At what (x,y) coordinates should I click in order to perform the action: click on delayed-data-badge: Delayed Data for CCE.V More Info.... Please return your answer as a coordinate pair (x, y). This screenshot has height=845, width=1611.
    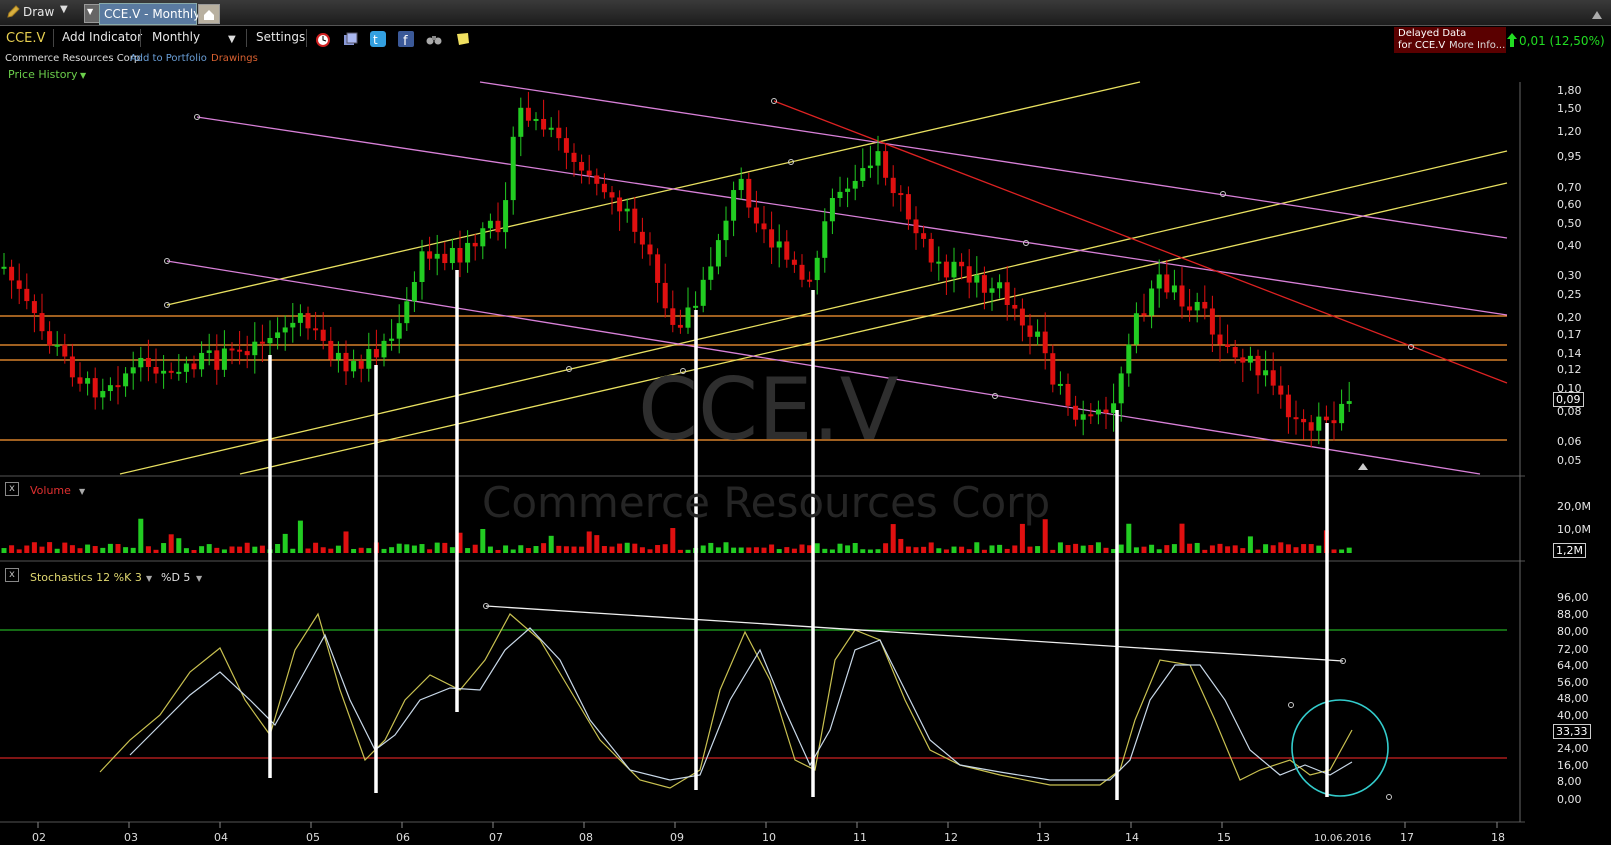
    Looking at the image, I should click on (1450, 40).